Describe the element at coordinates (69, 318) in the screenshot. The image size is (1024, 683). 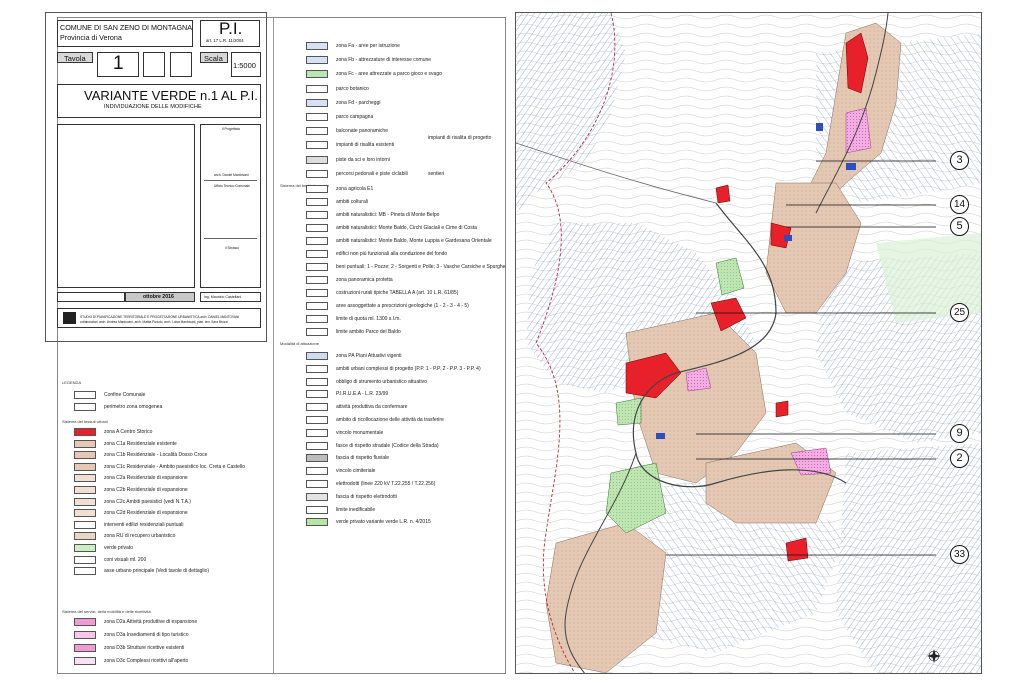
I see `studio-logo` at that location.